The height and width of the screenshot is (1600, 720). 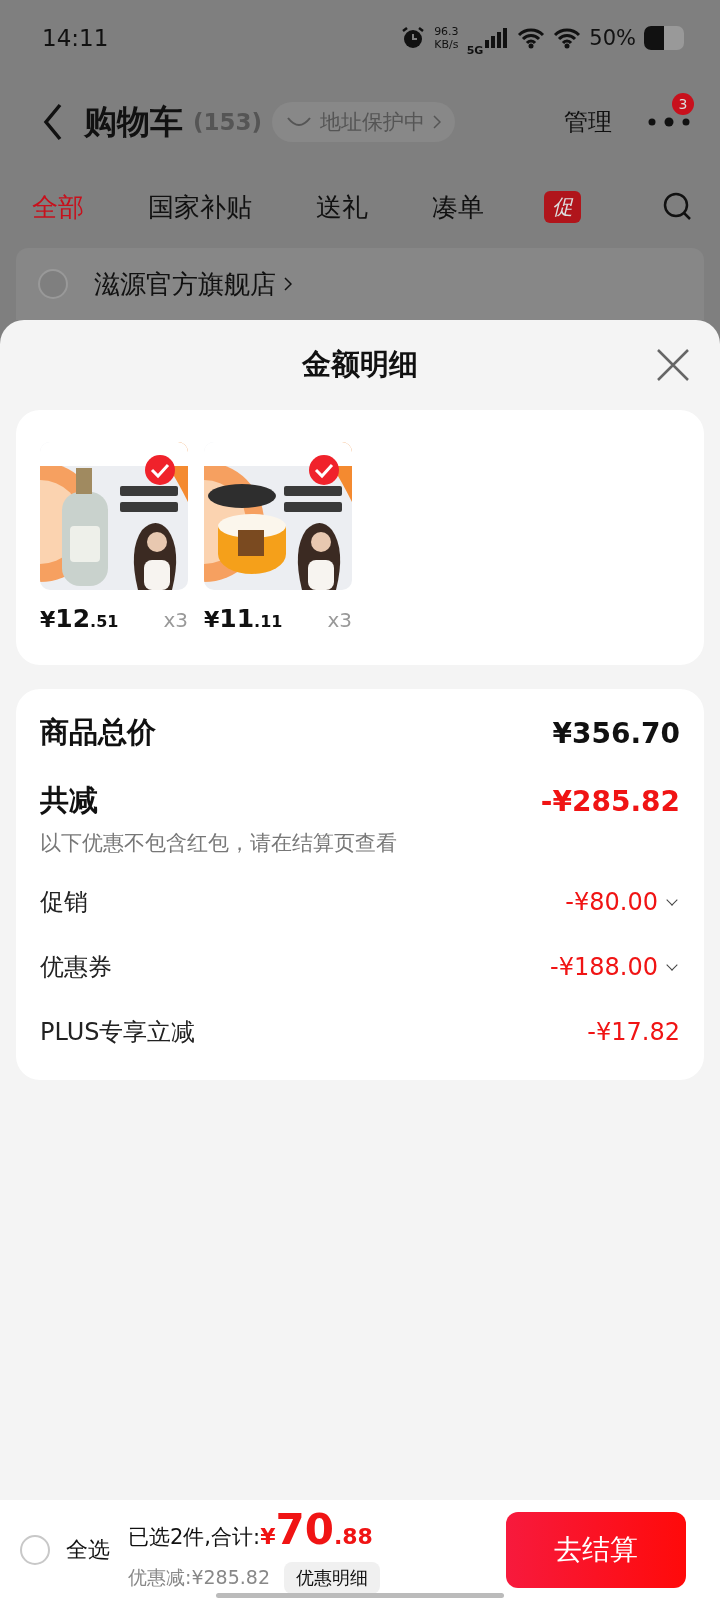 I want to click on battery-icon, so click(x=665, y=38).